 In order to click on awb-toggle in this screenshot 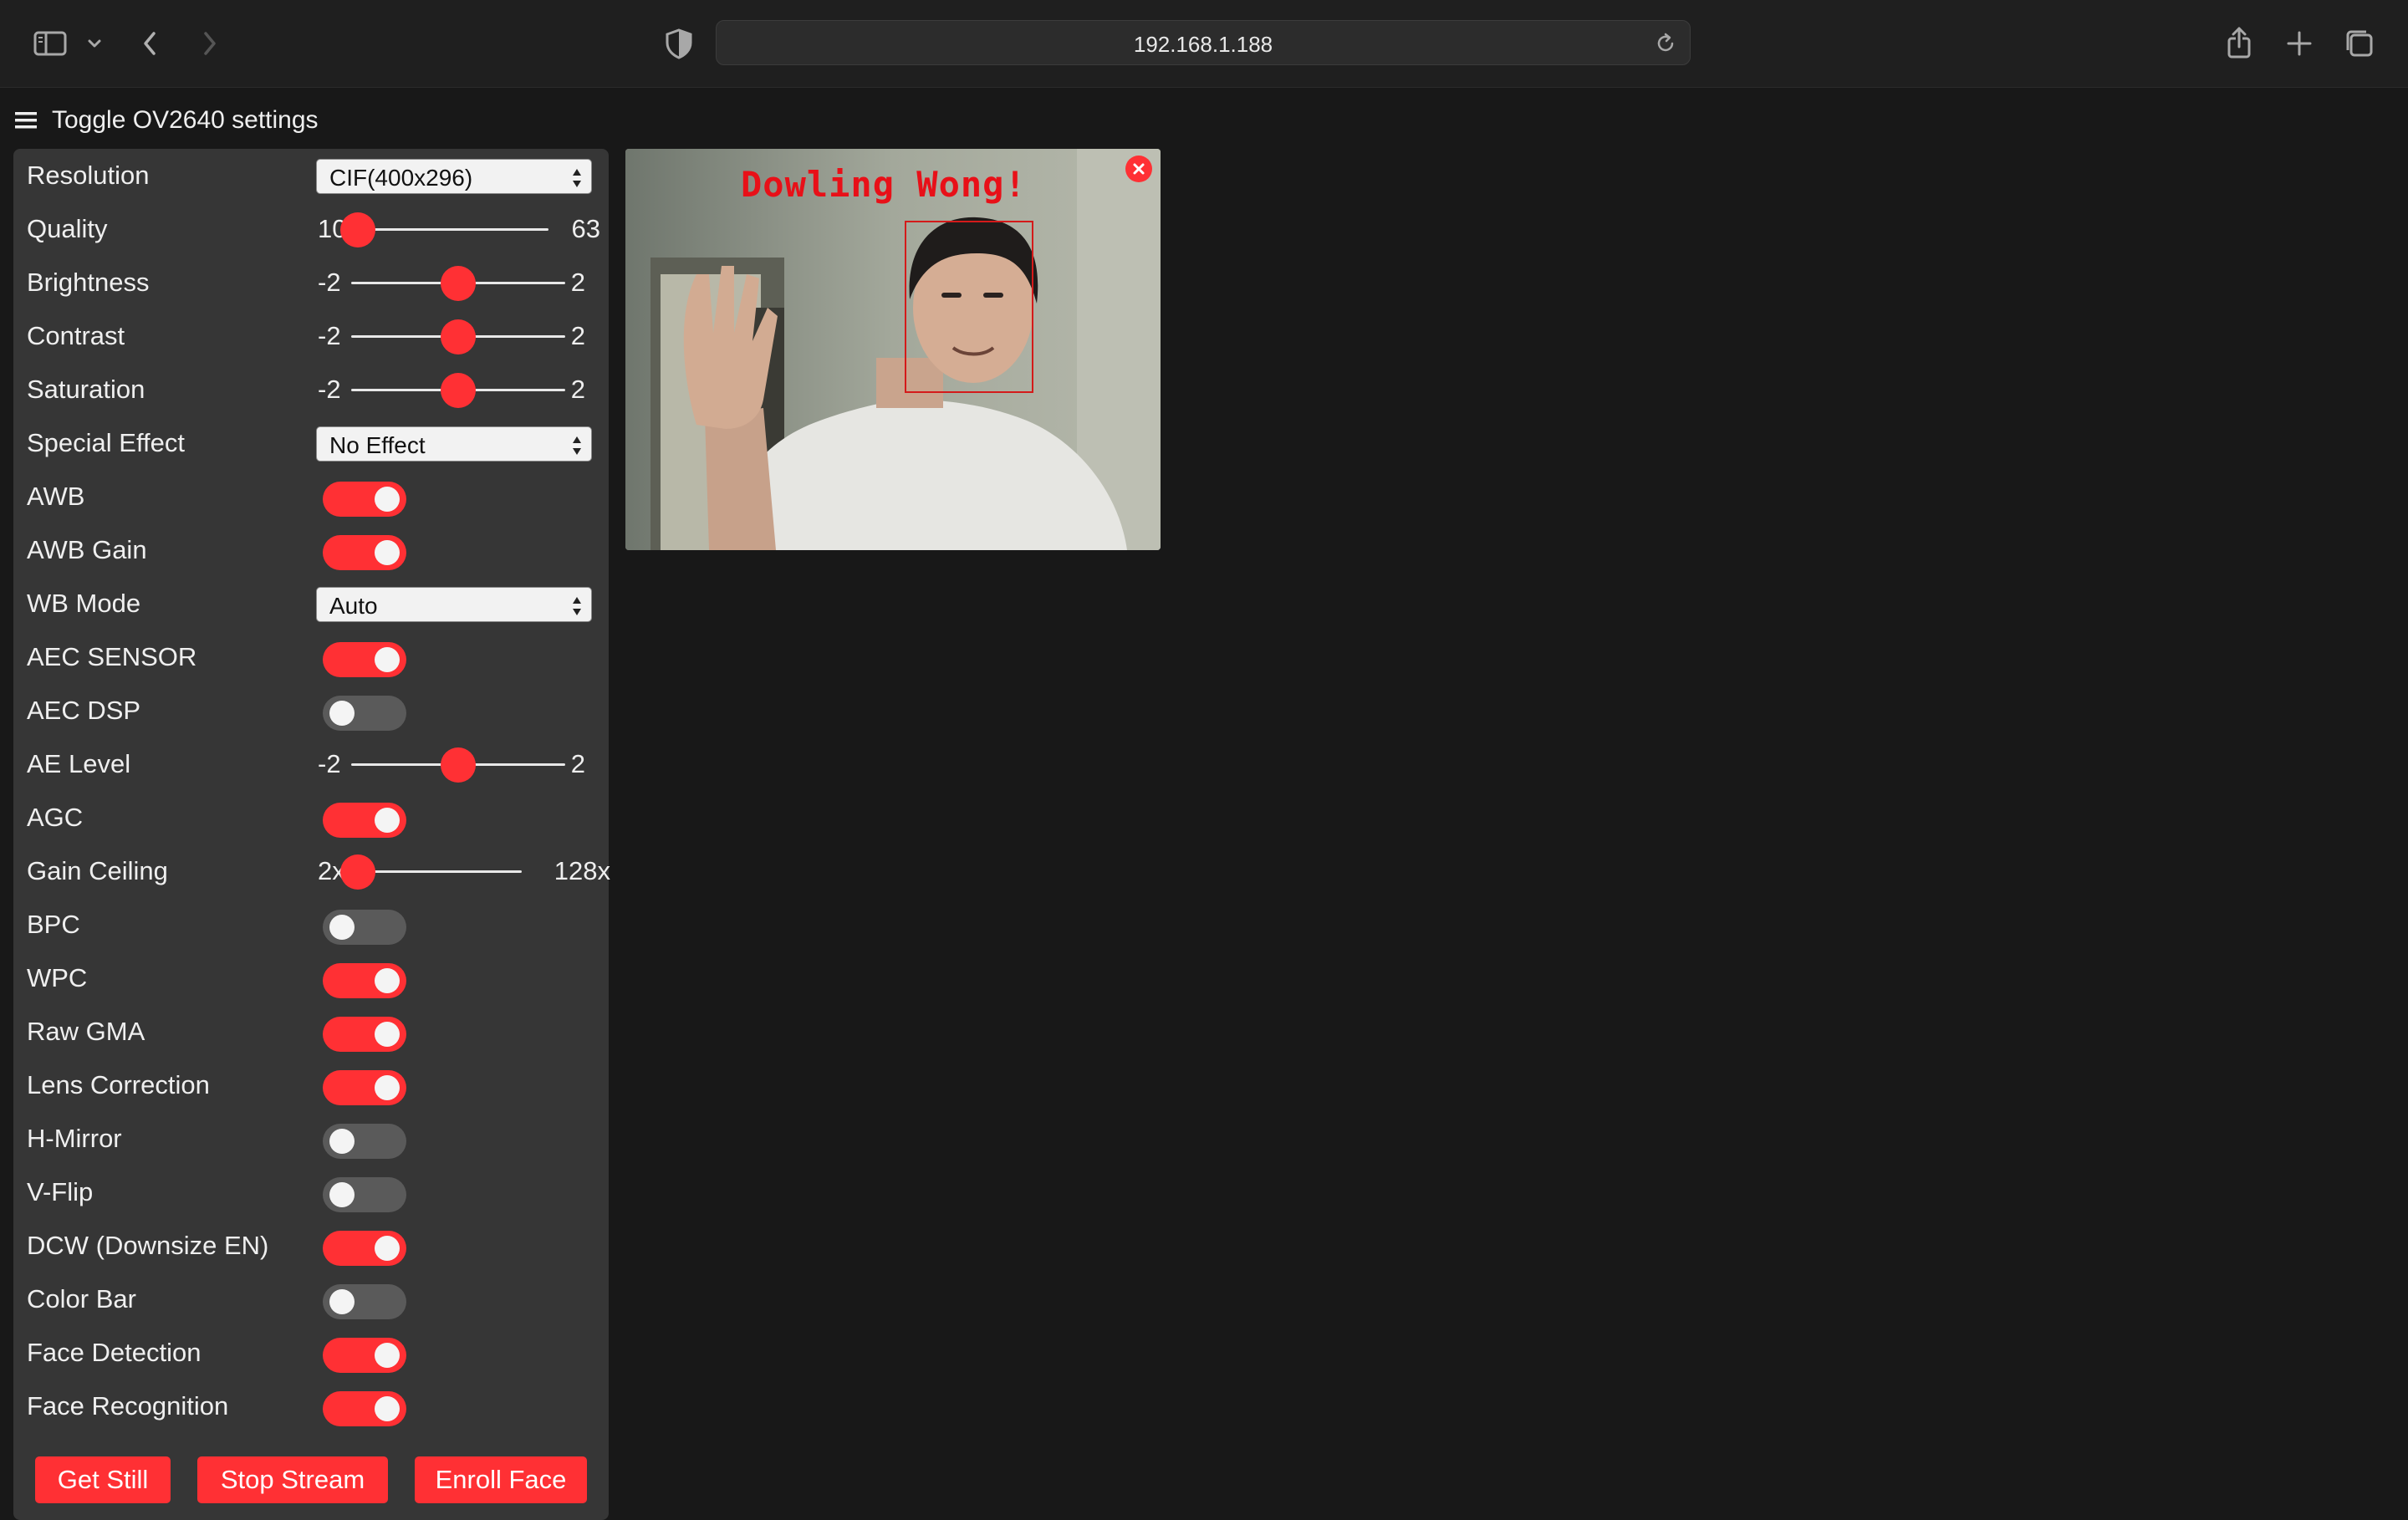, I will do `click(364, 499)`.